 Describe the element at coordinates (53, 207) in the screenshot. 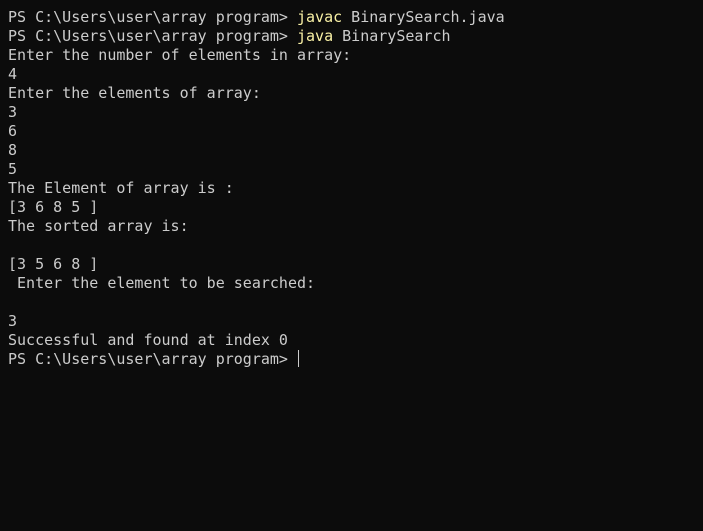

I see `output-line: [3 6 8 5 ]` at that location.